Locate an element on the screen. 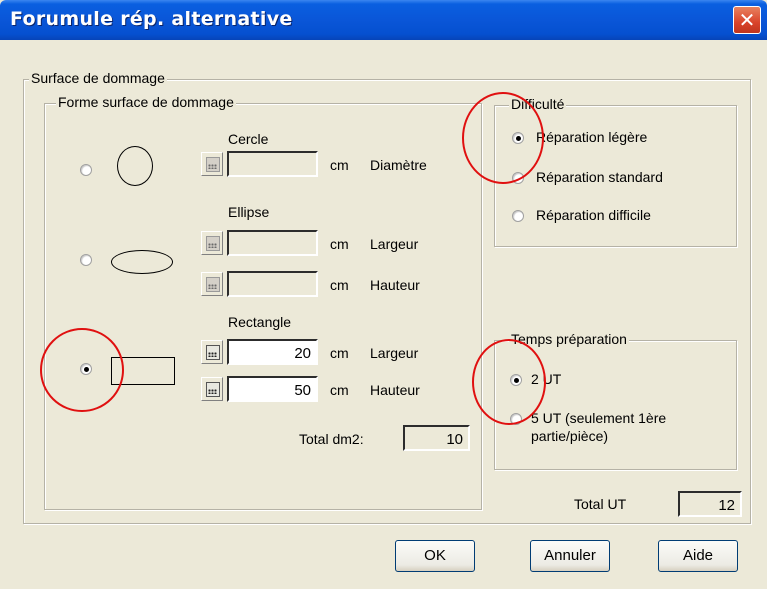 The width and height of the screenshot is (767, 589). ellipse-radio is located at coordinates (86, 260).